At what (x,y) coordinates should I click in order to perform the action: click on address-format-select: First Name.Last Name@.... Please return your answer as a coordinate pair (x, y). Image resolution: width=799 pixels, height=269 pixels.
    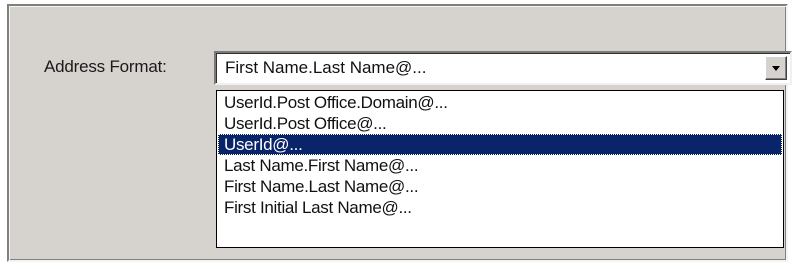
    Looking at the image, I should click on (503, 68).